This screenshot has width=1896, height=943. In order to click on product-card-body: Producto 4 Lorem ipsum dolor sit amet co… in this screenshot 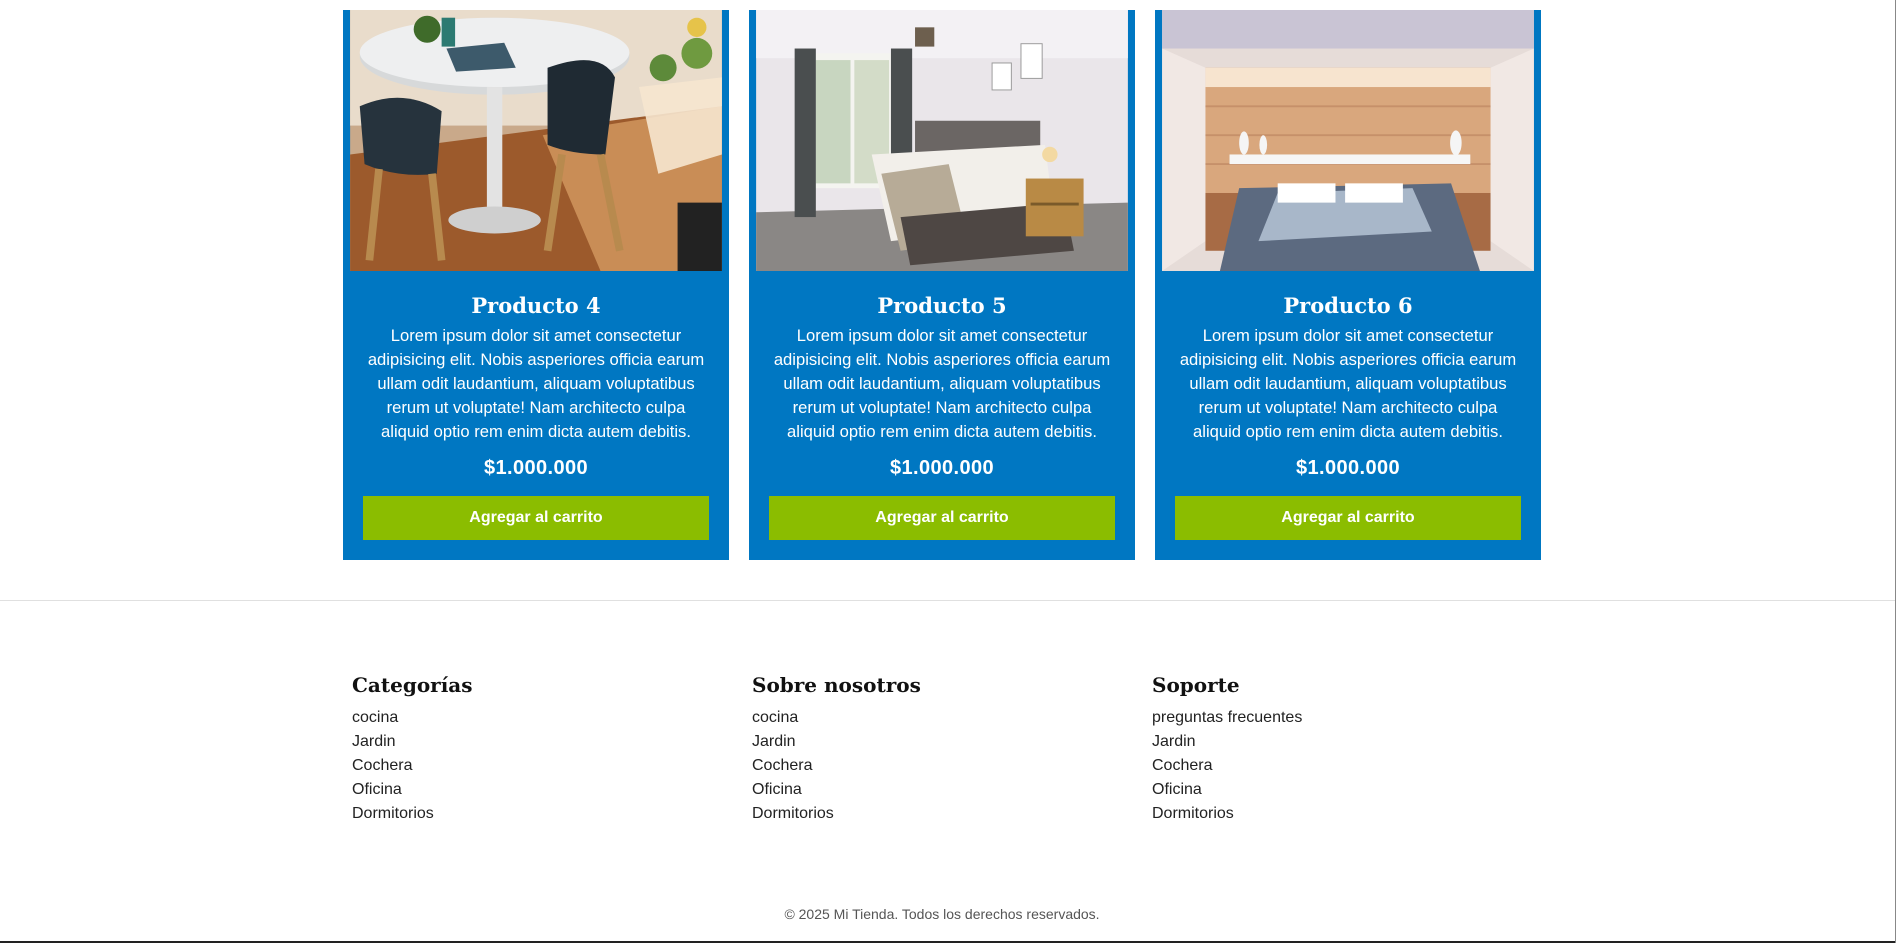, I will do `click(536, 415)`.